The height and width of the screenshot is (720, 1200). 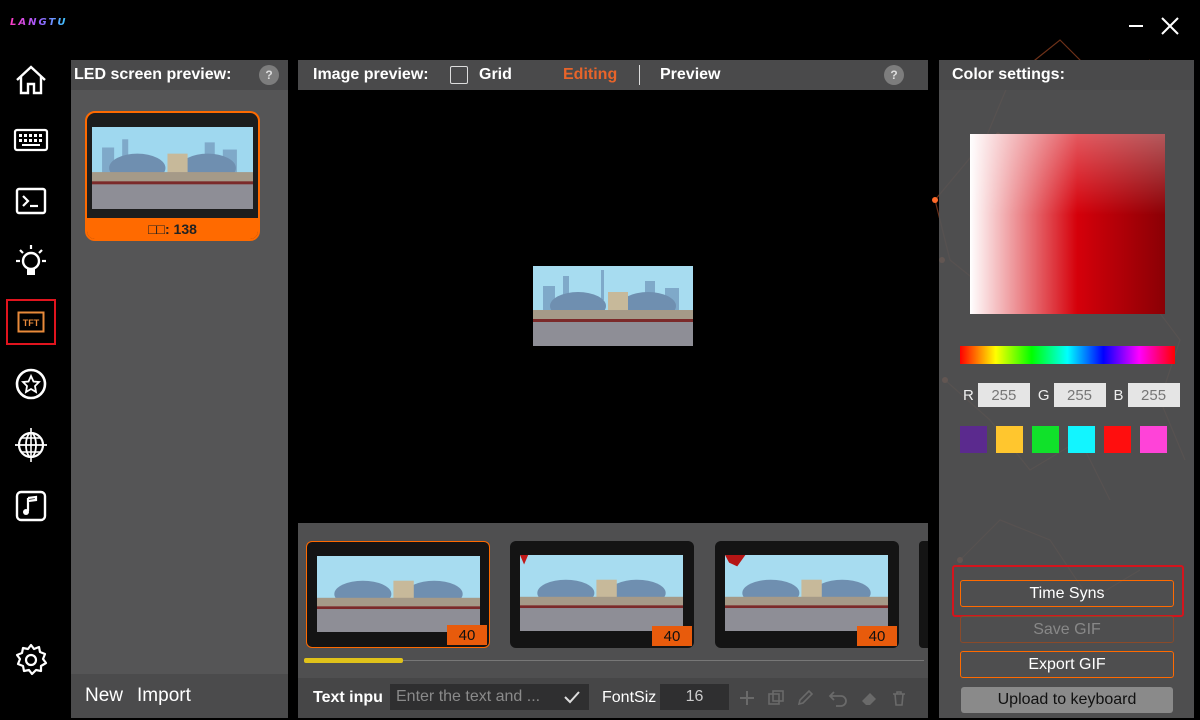 I want to click on svg-text: TFT, so click(x=31, y=323).